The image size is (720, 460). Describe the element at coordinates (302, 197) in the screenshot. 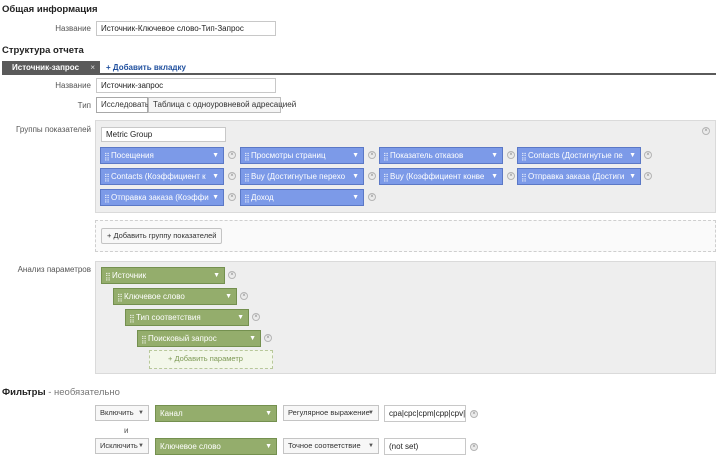

I see `metric-chip: ⣿ Доход ▼` at that location.